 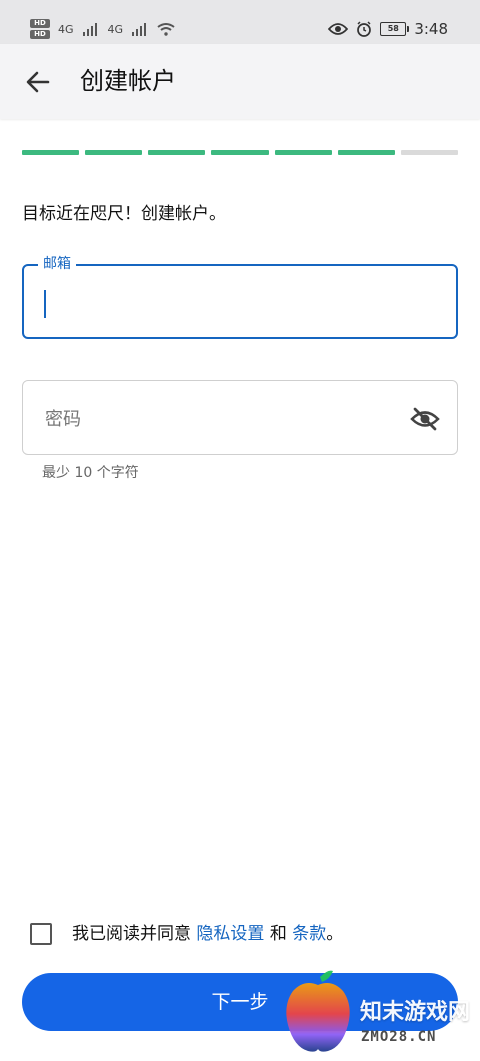 I want to click on password-visibility-toggle, so click(x=425, y=419).